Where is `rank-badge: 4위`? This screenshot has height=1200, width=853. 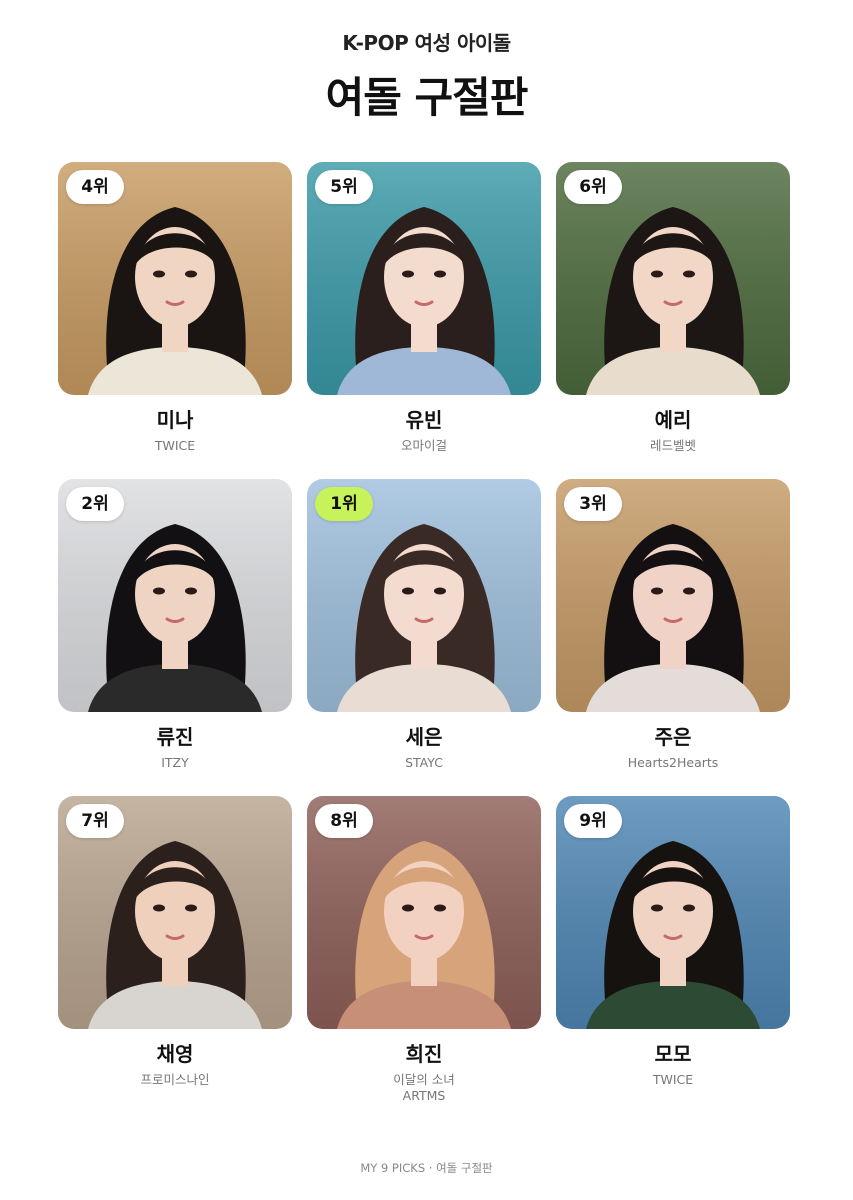
rank-badge: 4위 is located at coordinates (95, 187).